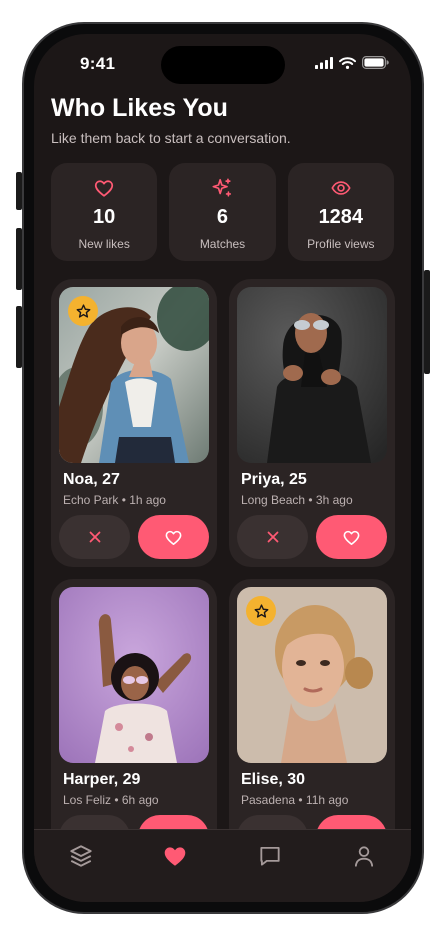 This screenshot has height=936, width=445. Describe the element at coordinates (222, 217) in the screenshot. I see `stat-value: 6` at that location.